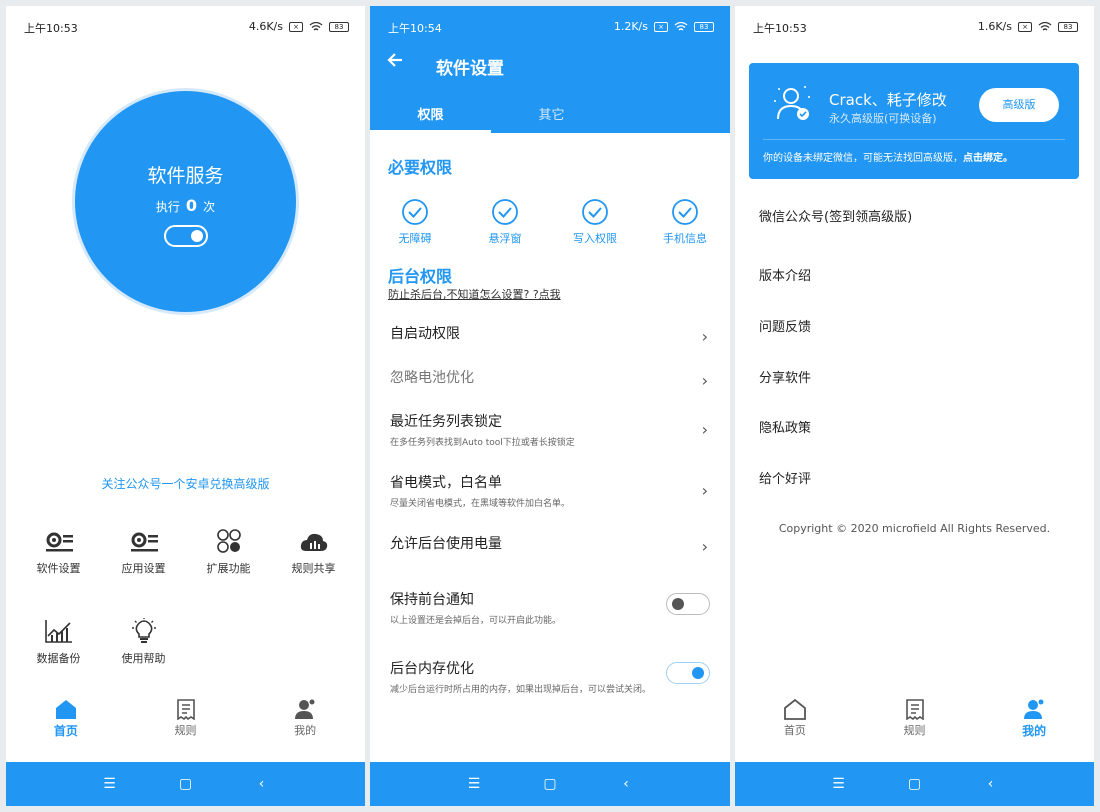 This screenshot has width=1100, height=812. I want to click on perm-phone-info: 手机信息, so click(685, 222).